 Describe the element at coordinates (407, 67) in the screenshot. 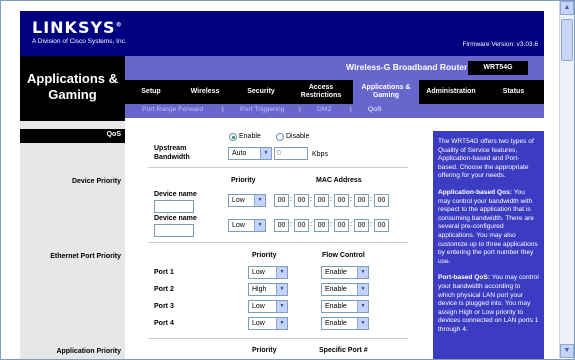

I see `product-name: Wireless-G Broadband Router` at that location.